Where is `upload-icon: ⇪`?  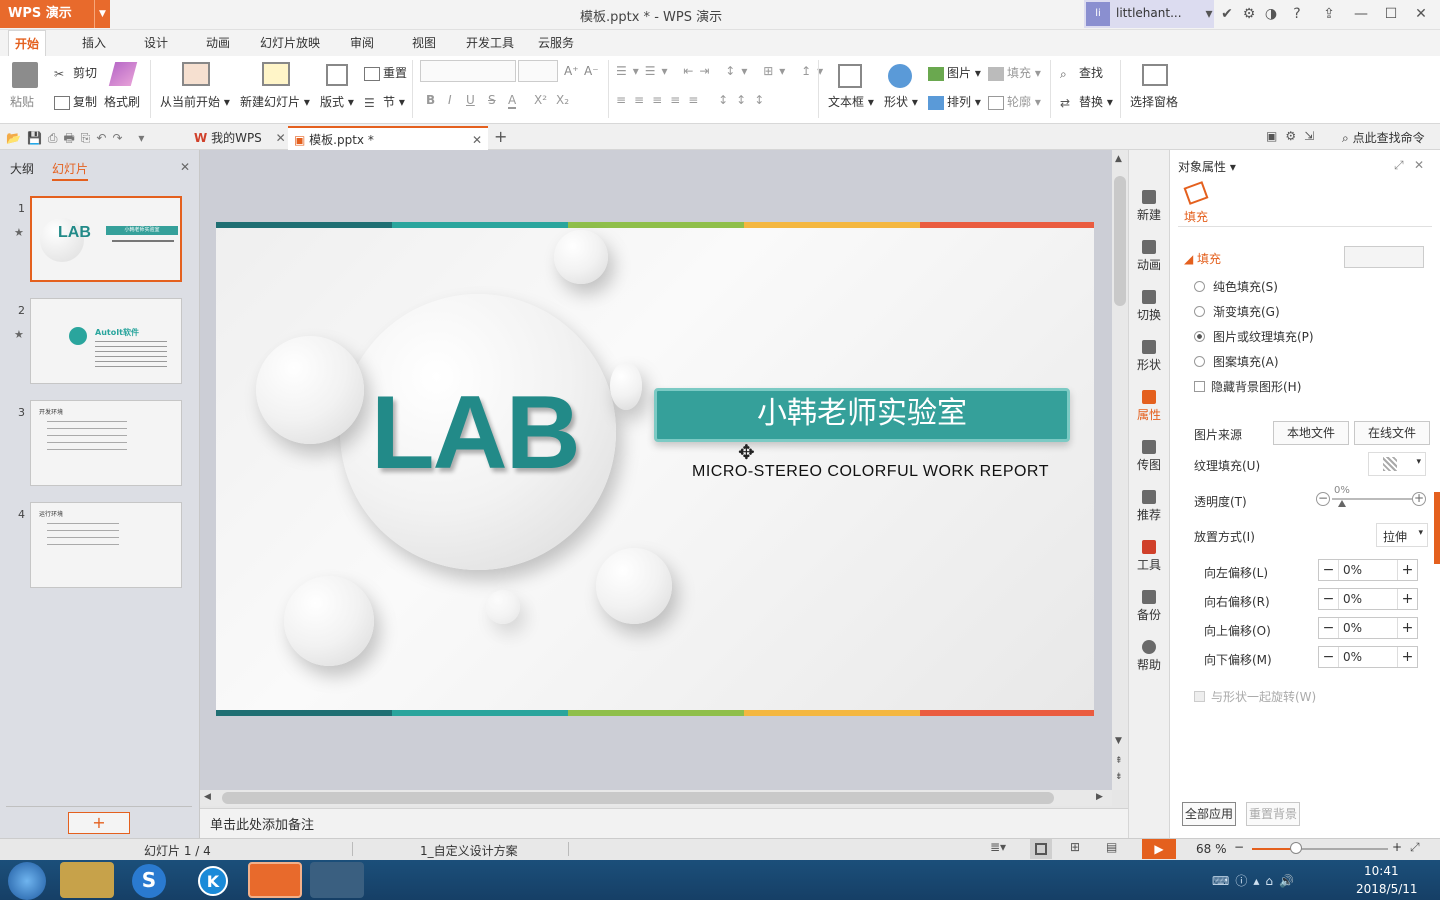
upload-icon: ⇪ is located at coordinates (1329, 14).